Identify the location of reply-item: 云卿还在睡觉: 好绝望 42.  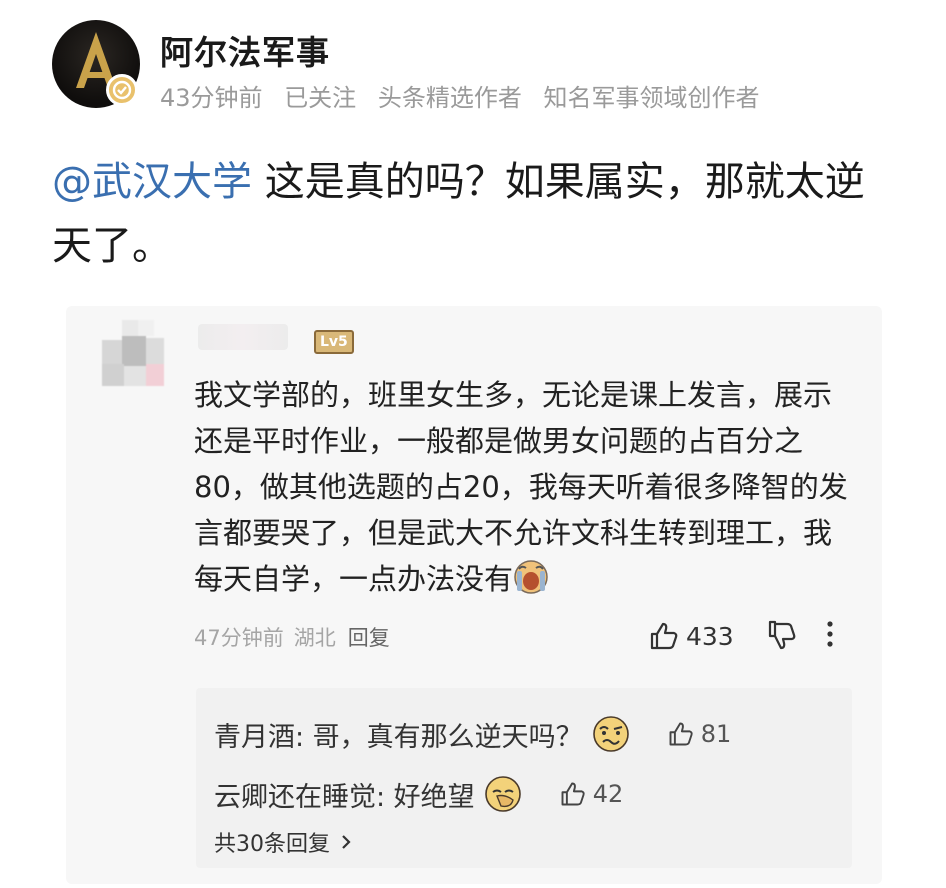
(418, 794).